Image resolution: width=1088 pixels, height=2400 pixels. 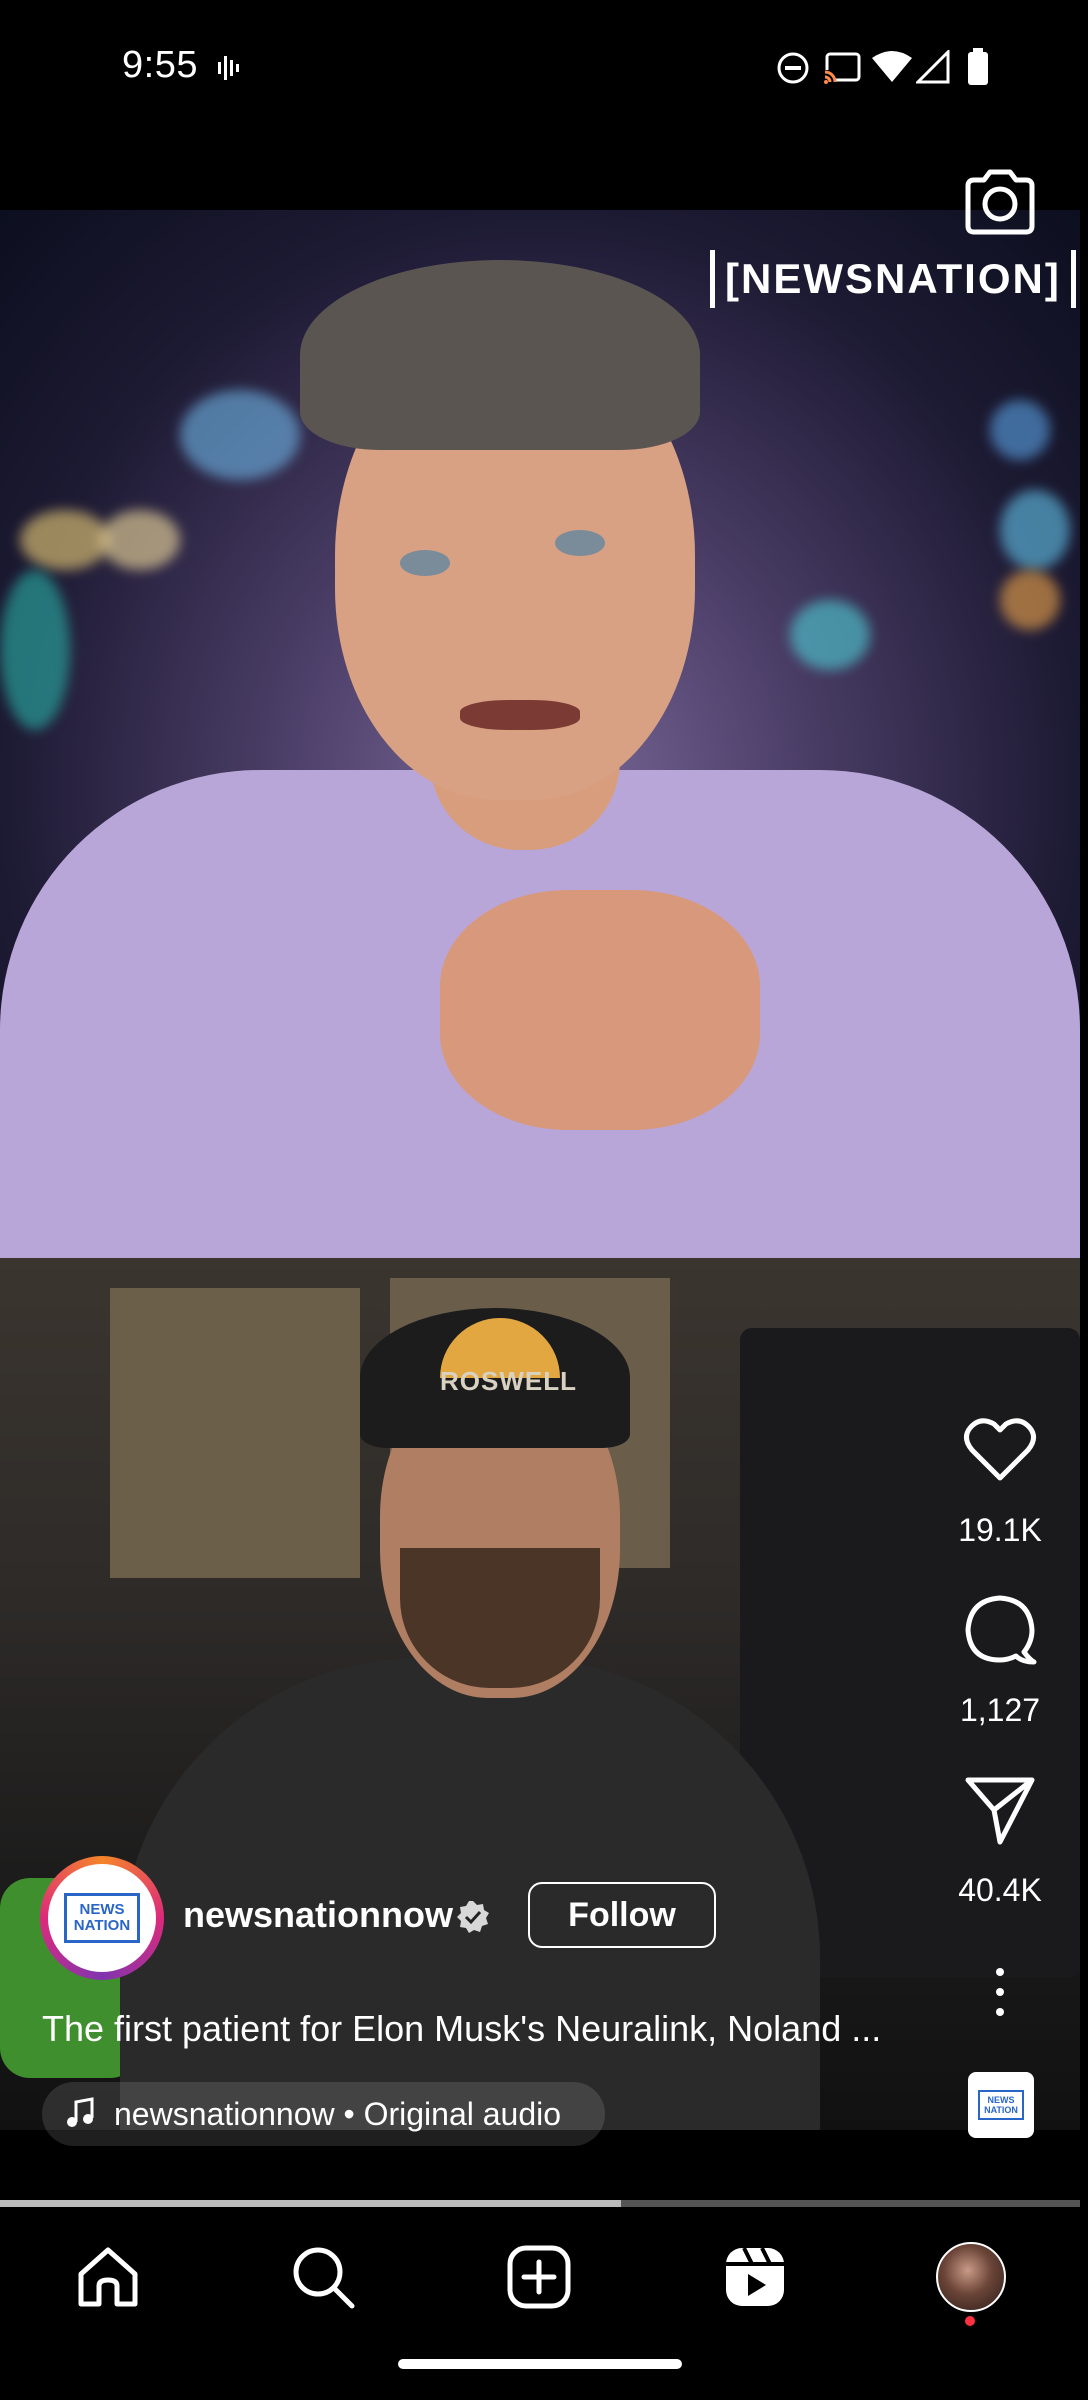 What do you see at coordinates (1000, 1530) in the screenshot?
I see `like-count: 19.1K` at bounding box center [1000, 1530].